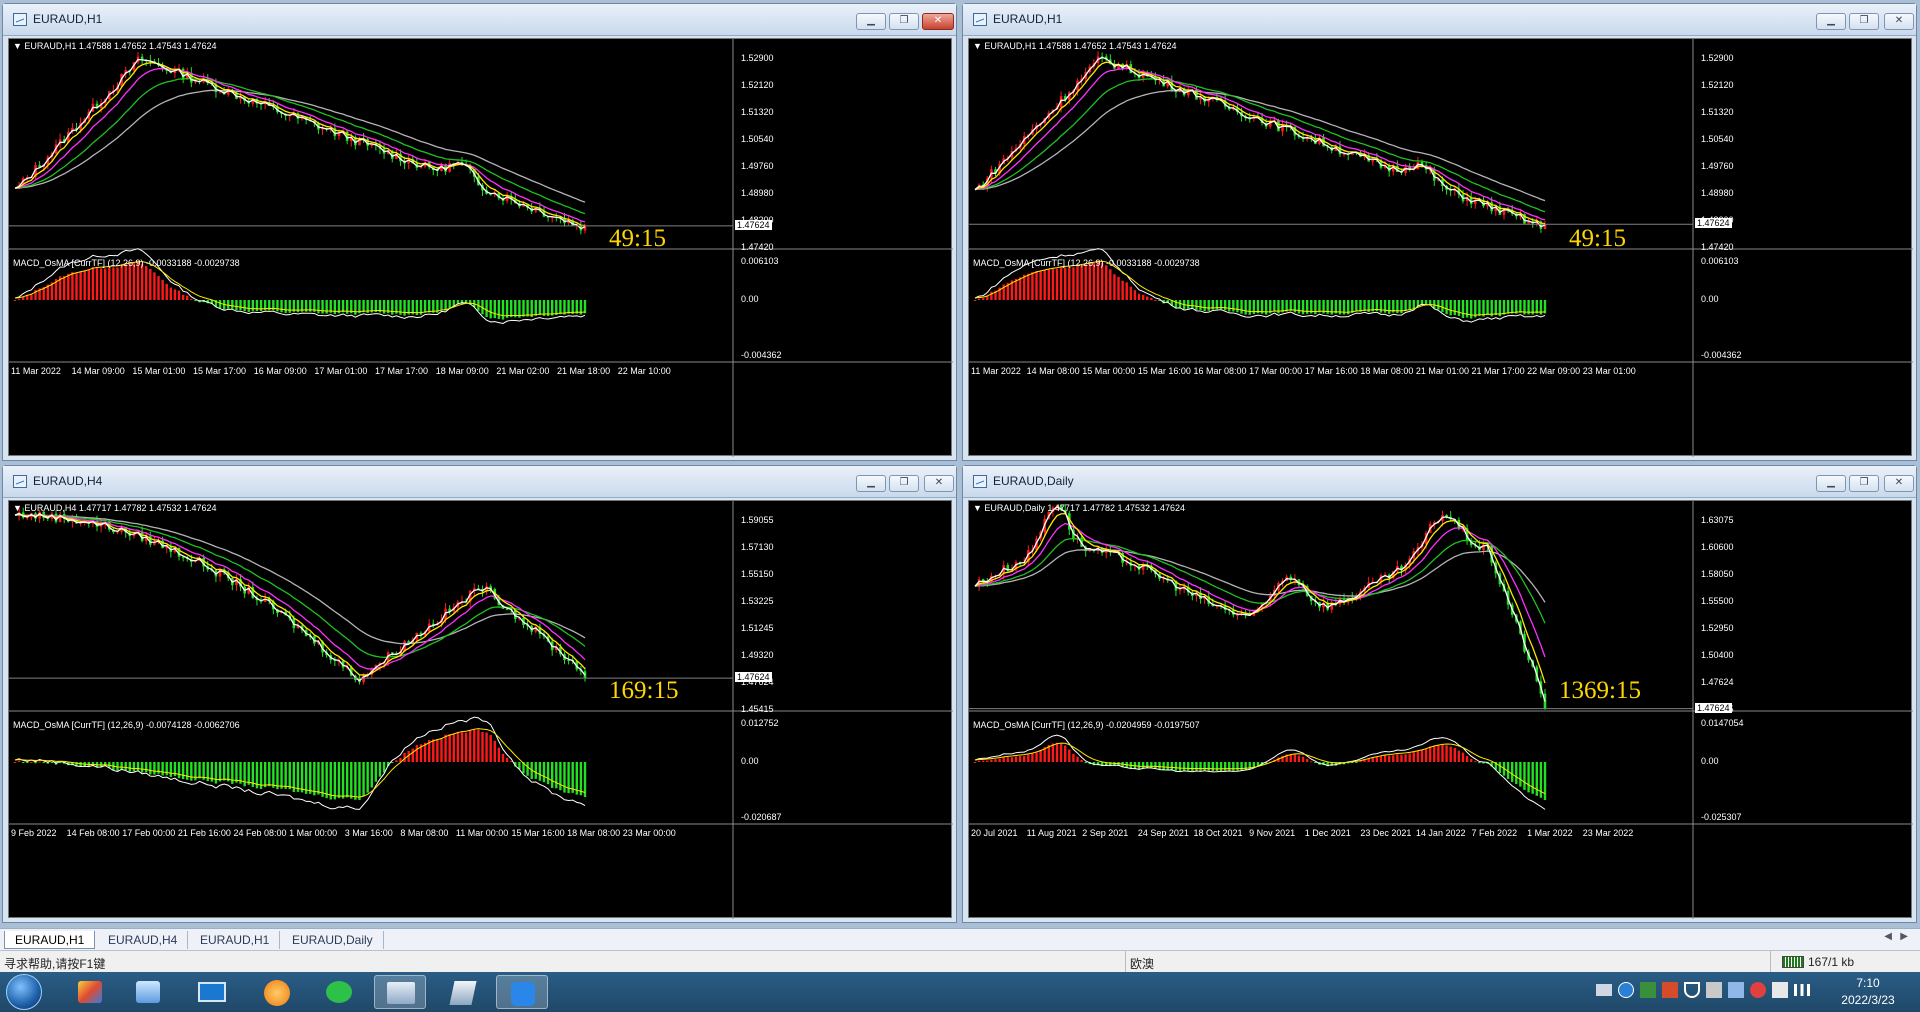 This screenshot has height=1012, width=1920. I want to click on time-axis-tick: 11 Mar 00:00, so click(482, 833).